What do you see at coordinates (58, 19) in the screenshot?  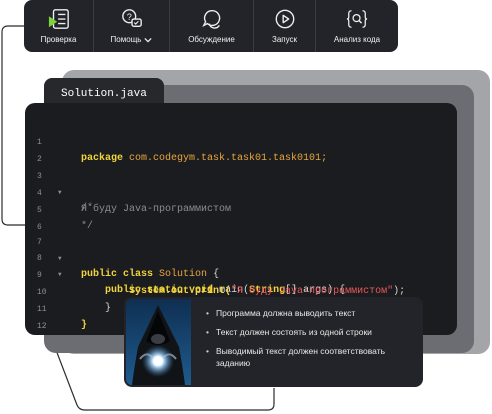 I see `check-list-icon` at bounding box center [58, 19].